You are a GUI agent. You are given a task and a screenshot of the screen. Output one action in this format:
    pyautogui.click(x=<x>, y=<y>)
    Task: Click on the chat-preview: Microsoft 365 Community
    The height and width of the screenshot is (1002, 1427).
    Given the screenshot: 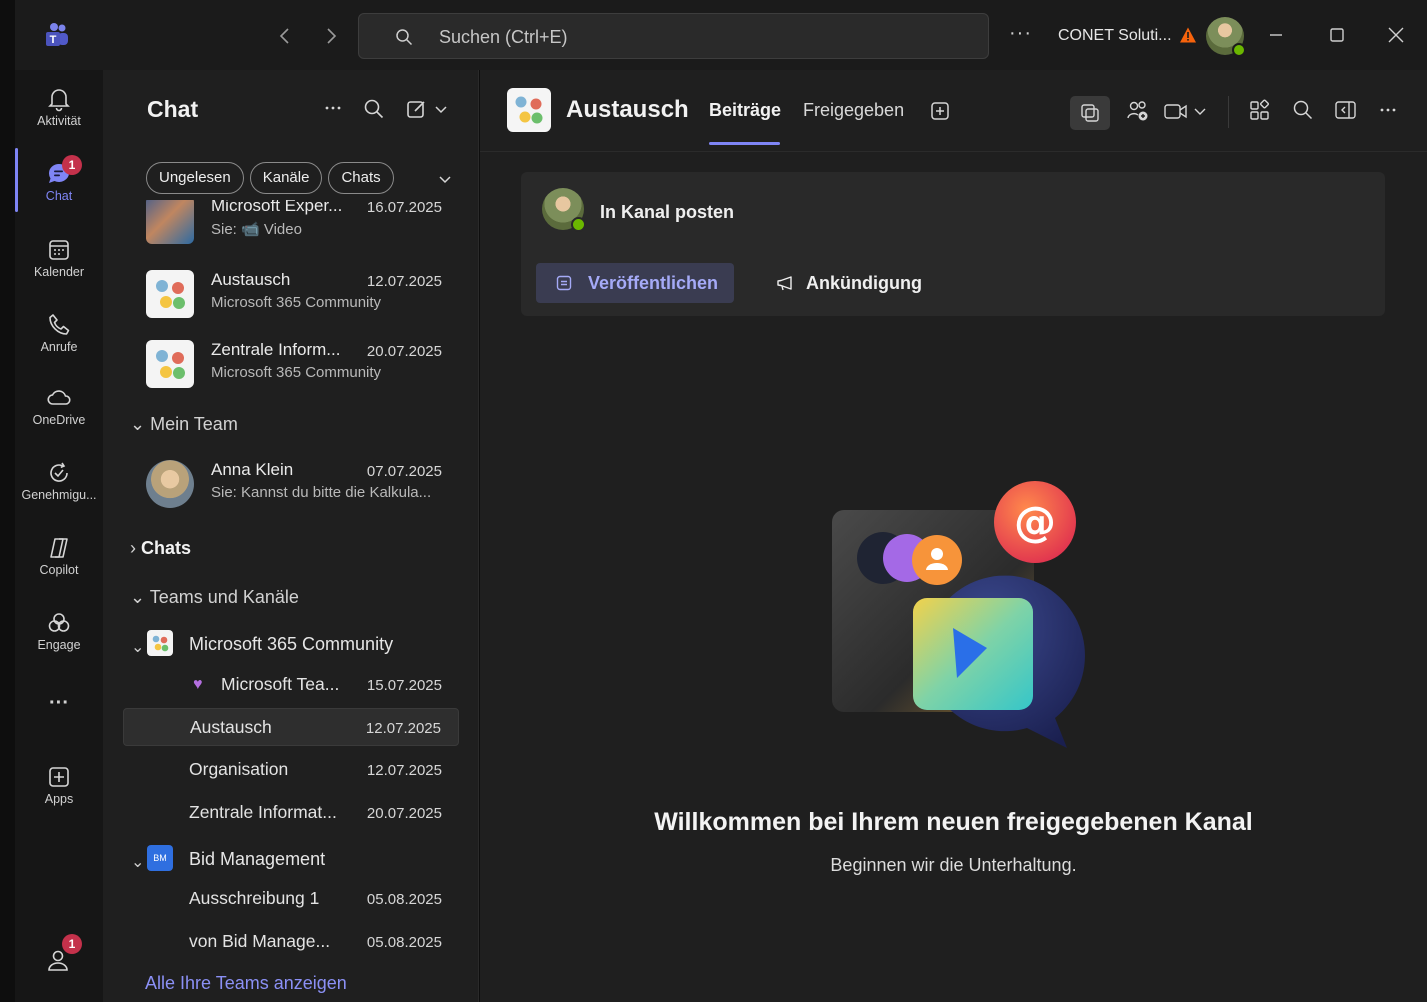 What is the action you would take?
    pyautogui.click(x=296, y=302)
    